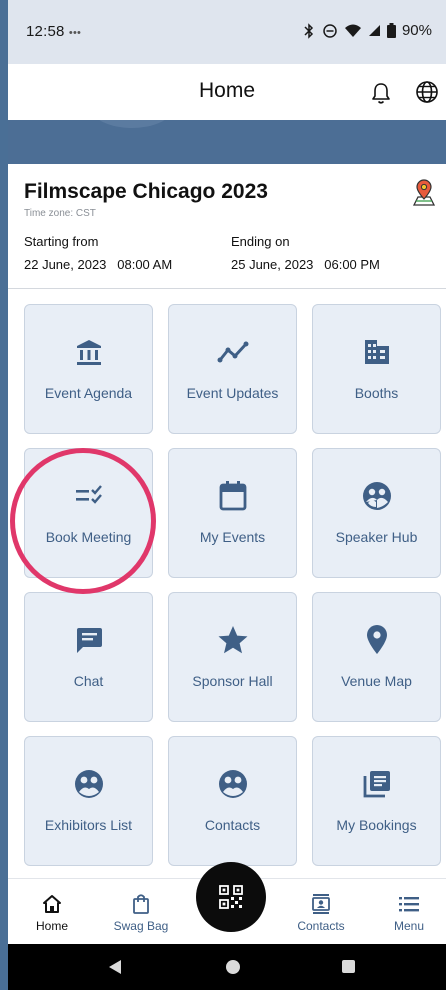 The image size is (446, 990). What do you see at coordinates (141, 904) in the screenshot?
I see `bag-icon` at bounding box center [141, 904].